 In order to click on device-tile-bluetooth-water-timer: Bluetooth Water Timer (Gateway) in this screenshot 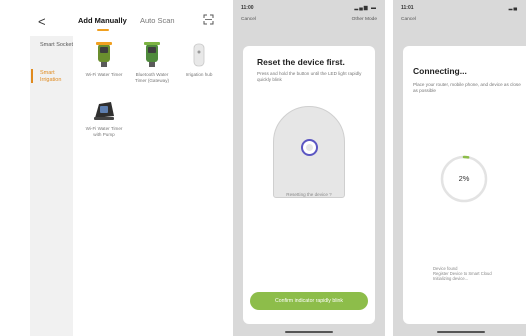, I will do `click(152, 62)`.